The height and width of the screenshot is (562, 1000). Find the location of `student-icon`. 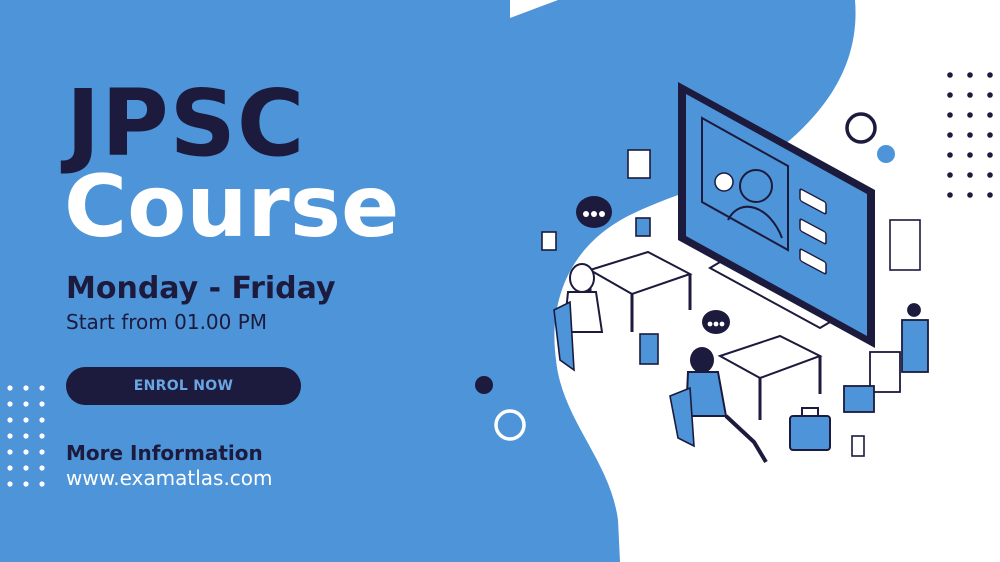

student-icon is located at coordinates (578, 317).